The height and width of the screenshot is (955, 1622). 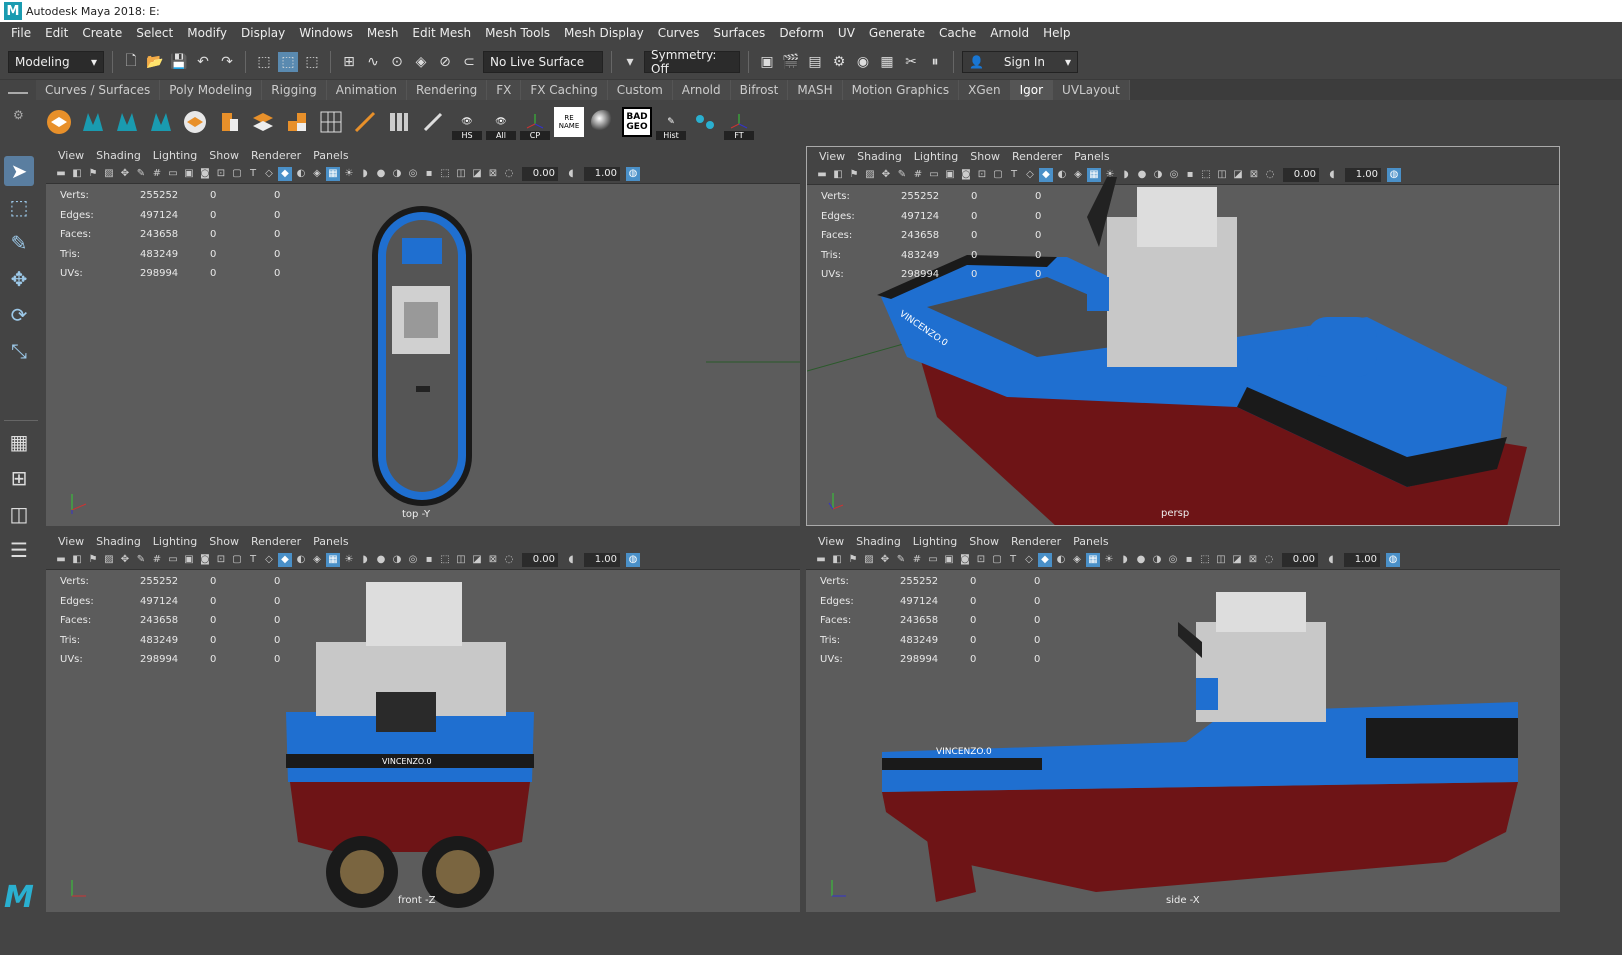 I want to click on tab-motion-graphics: Motion Graphics, so click(x=901, y=90).